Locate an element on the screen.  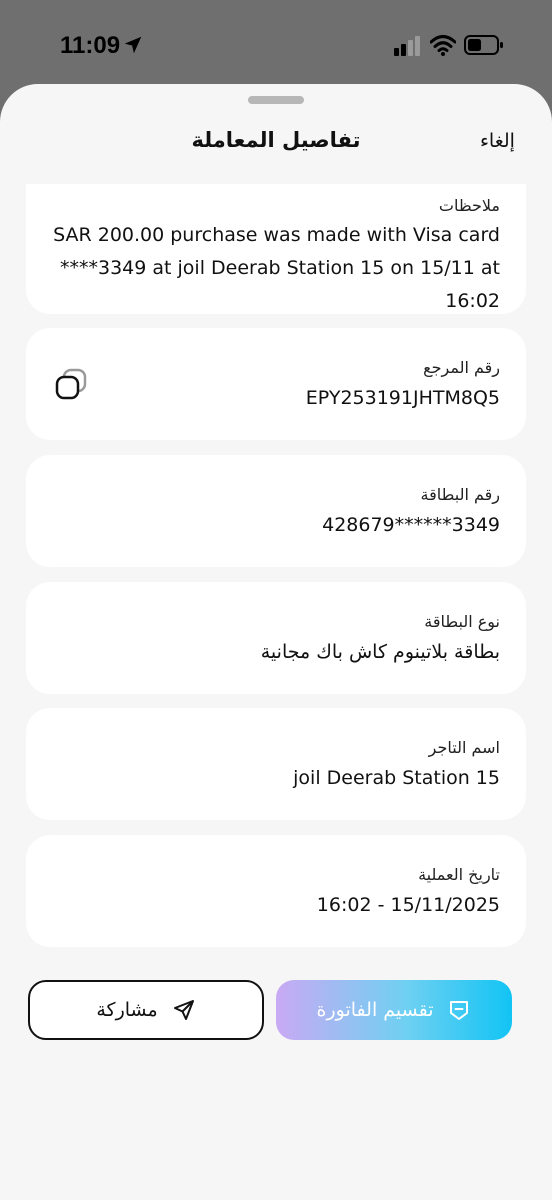
share-button: مشاركة is located at coordinates (146, 1010).